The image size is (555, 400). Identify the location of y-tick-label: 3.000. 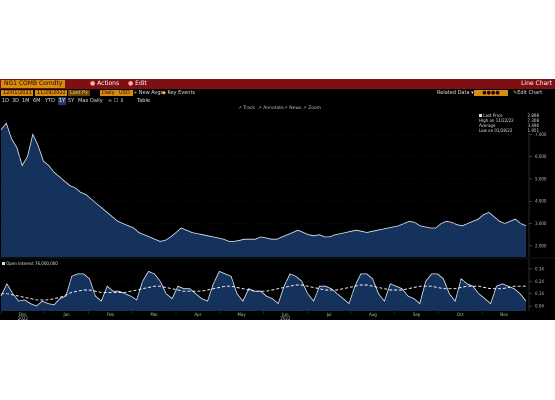
(541, 223).